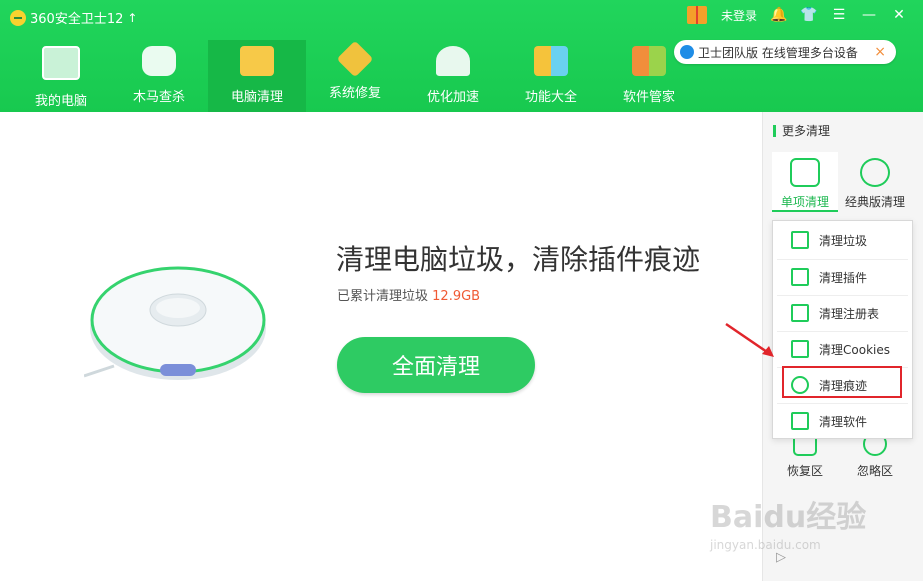  I want to click on robot-cleaner-illustration, so click(175, 323).